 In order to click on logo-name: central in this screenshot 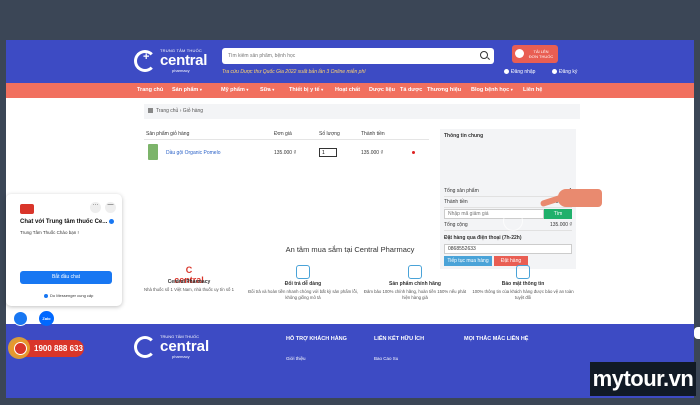, I will do `click(184, 60)`.